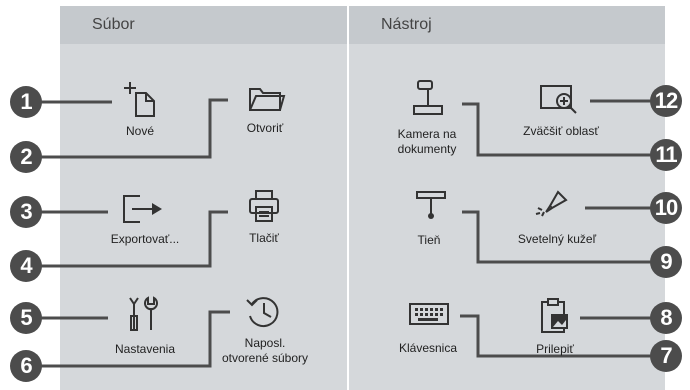 The height and width of the screenshot is (390, 690). I want to click on open-label: Otvoriť, so click(265, 128).